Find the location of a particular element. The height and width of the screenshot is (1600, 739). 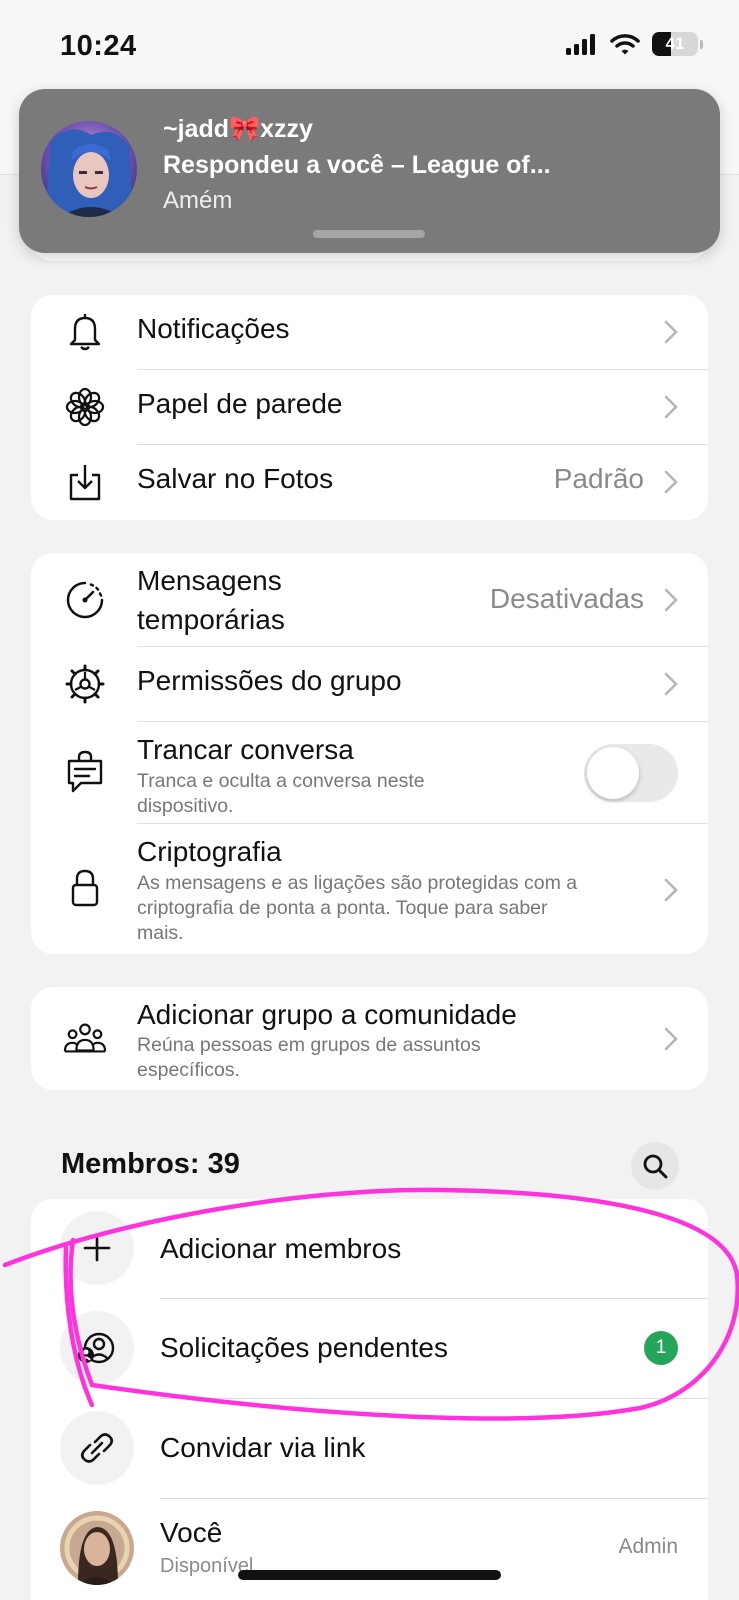

lock-chat-toggle is located at coordinates (631, 773).